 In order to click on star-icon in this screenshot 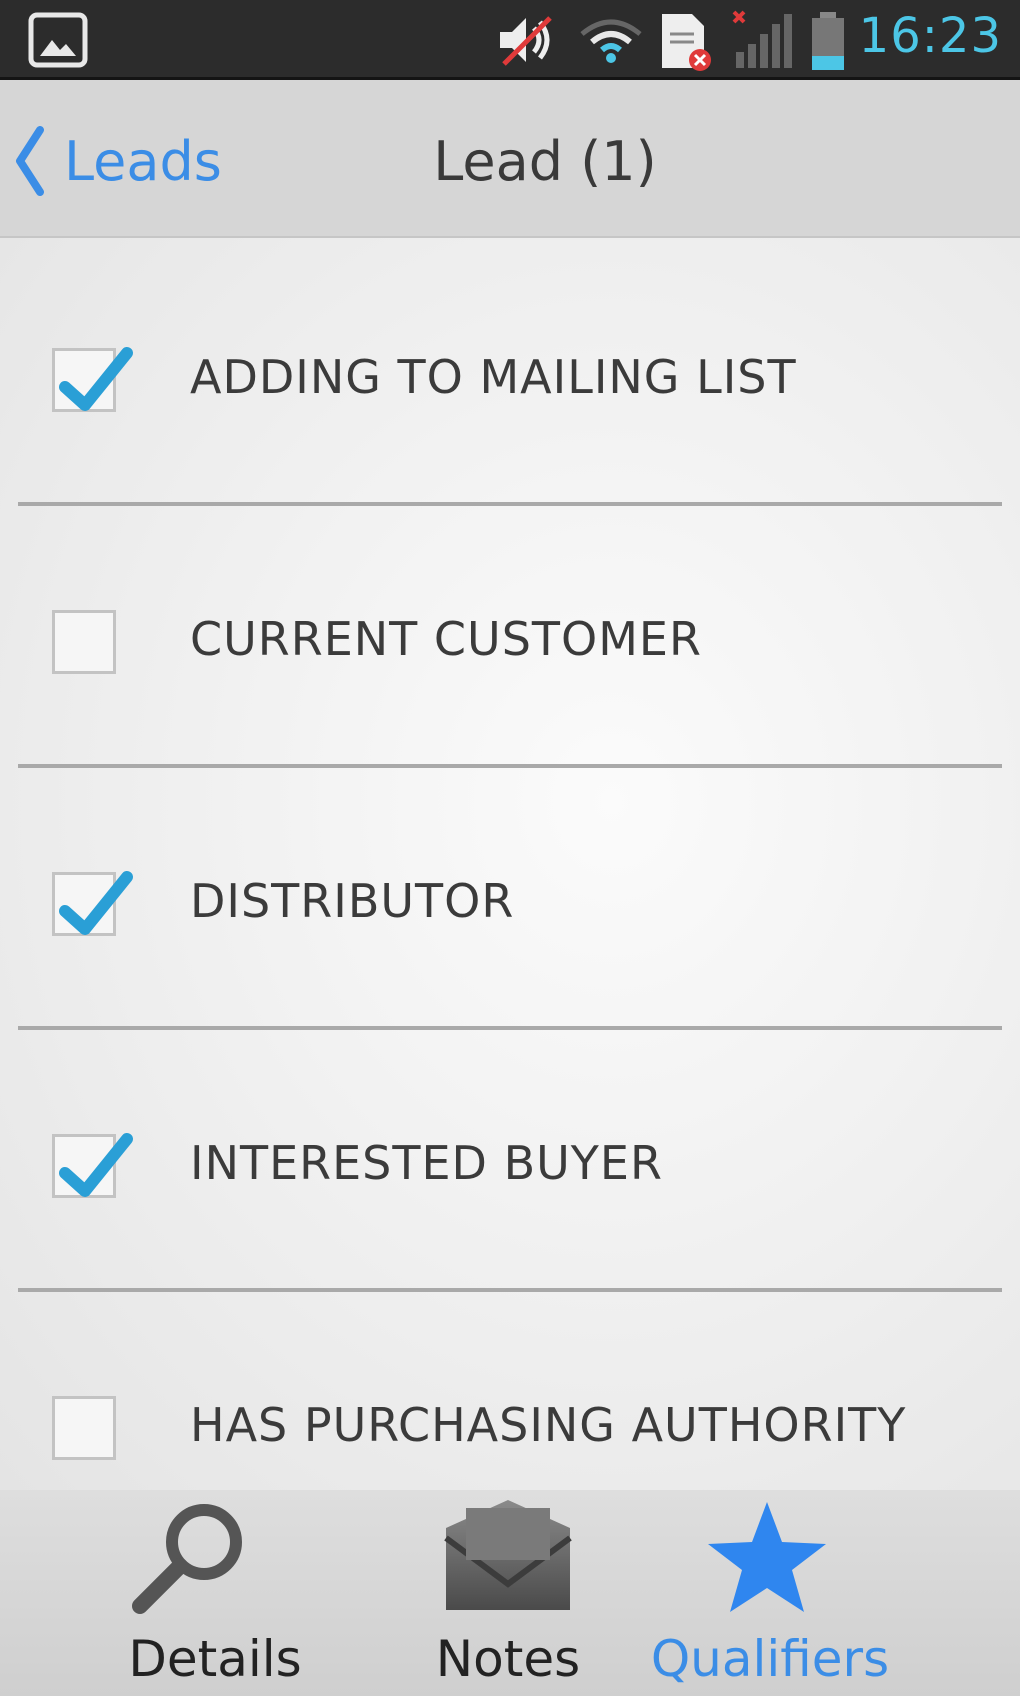, I will do `click(767, 1557)`.